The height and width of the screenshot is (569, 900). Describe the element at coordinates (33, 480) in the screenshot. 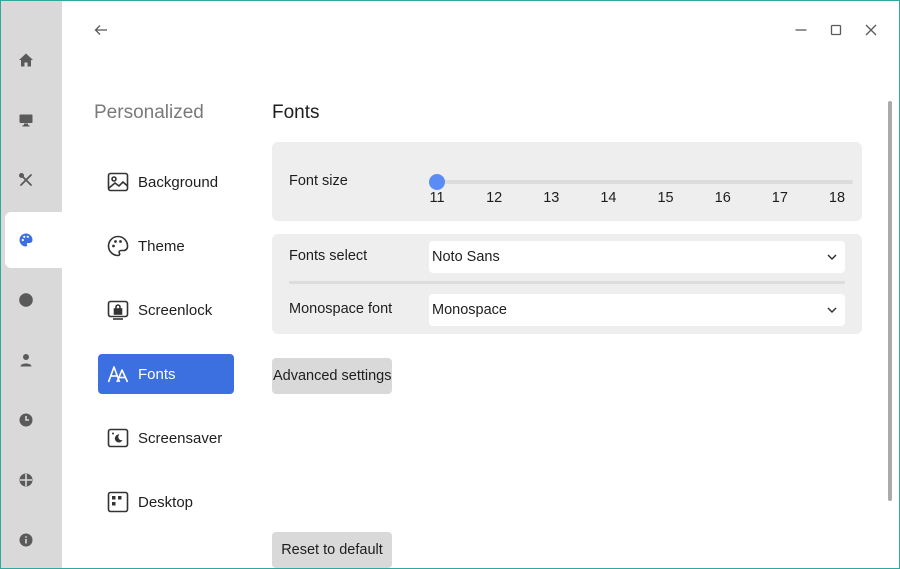

I see `rail-update` at that location.